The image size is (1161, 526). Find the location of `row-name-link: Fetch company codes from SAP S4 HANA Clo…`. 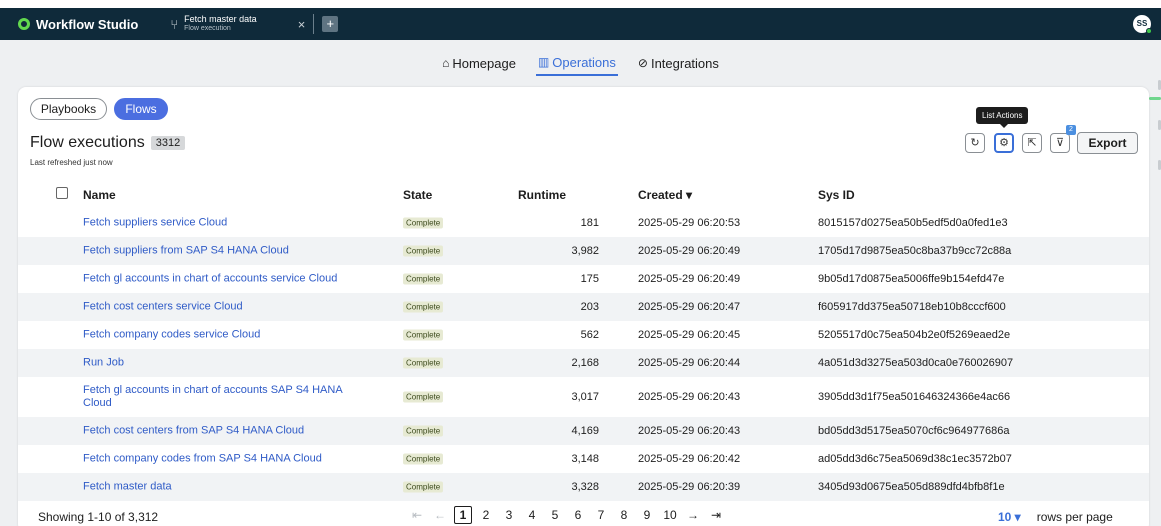

row-name-link: Fetch company codes from SAP S4 HANA Clo… is located at coordinates (228, 459).